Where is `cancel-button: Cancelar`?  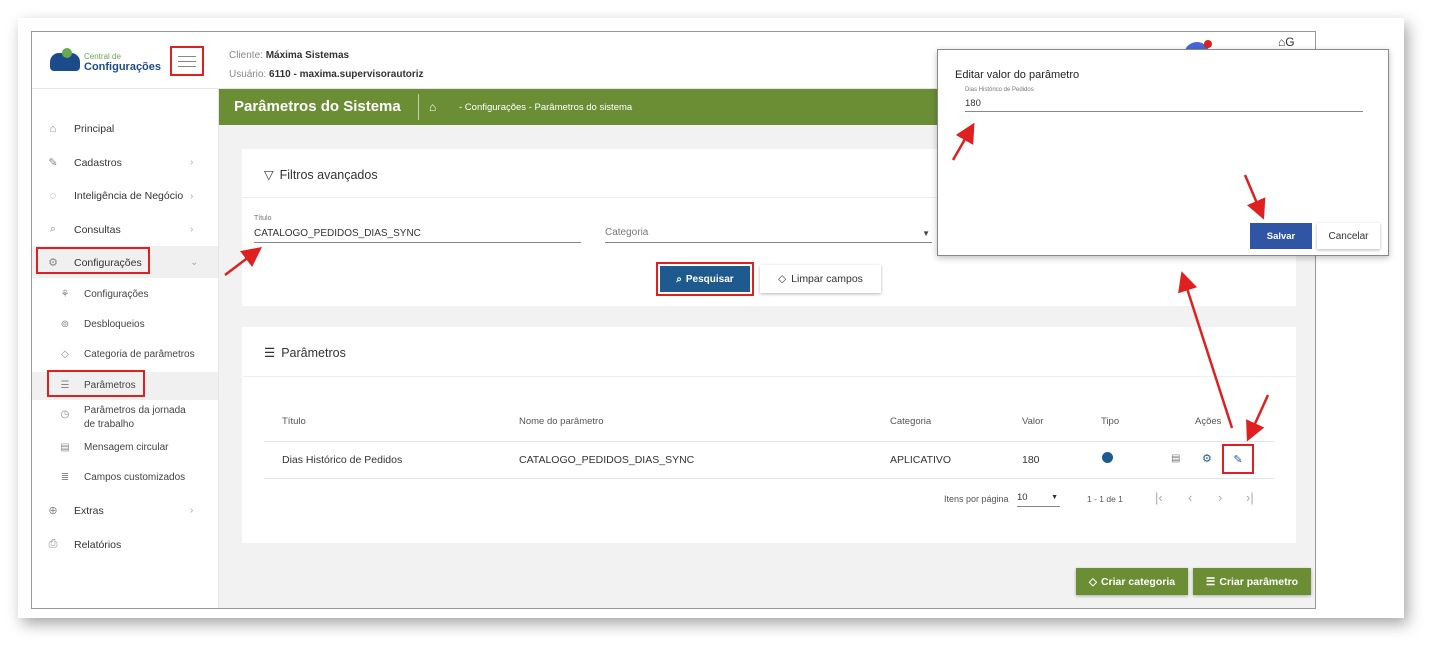
cancel-button: Cancelar is located at coordinates (1348, 236).